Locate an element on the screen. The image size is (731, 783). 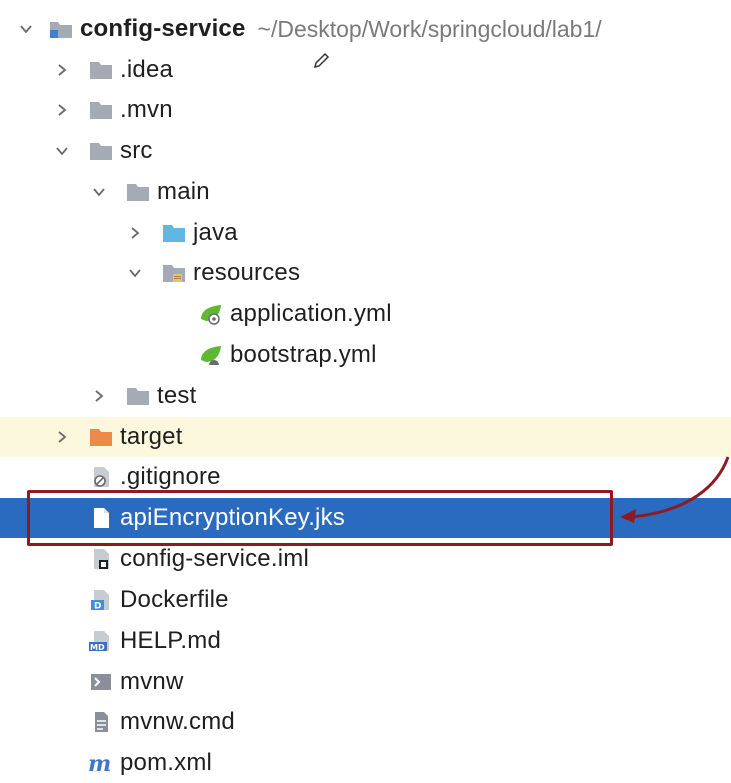
tree-item-label: bootstrap.yml is located at coordinates (303, 354).